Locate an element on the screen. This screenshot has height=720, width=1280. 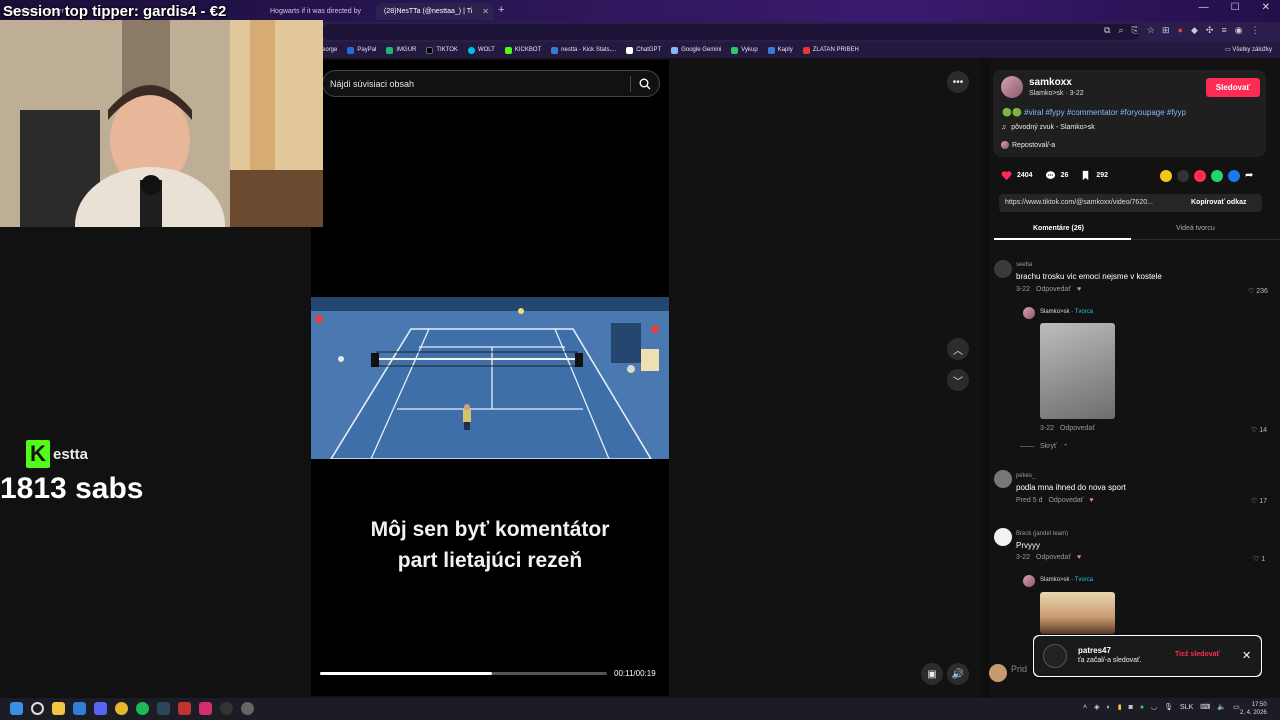
chevron-up-icon: ˄ is located at coordinates (1085, 707).